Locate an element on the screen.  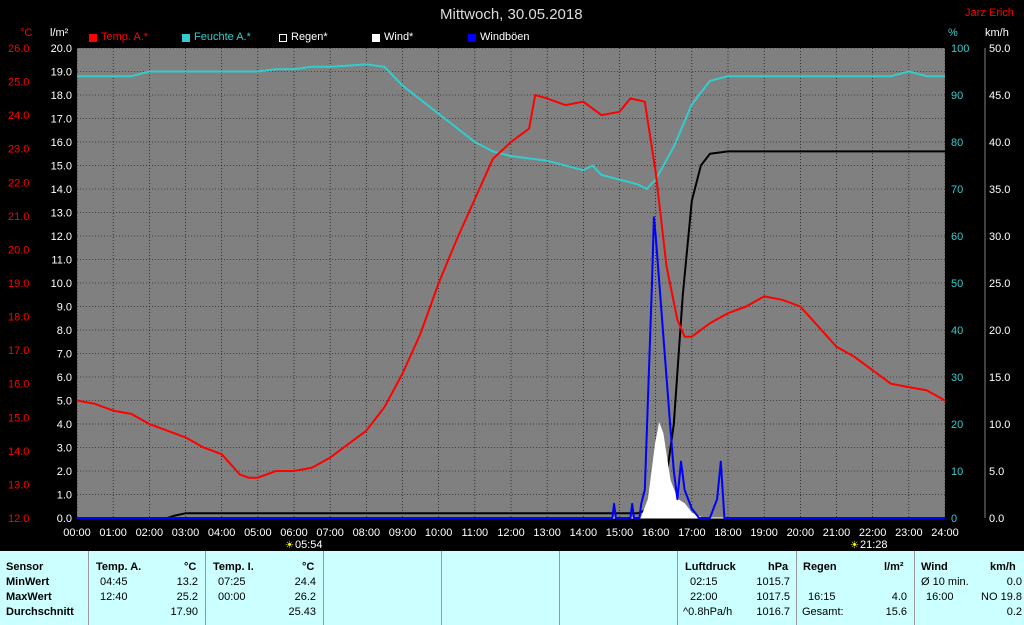
wind-tick-label: 5.0 is located at coordinates (996, 472).